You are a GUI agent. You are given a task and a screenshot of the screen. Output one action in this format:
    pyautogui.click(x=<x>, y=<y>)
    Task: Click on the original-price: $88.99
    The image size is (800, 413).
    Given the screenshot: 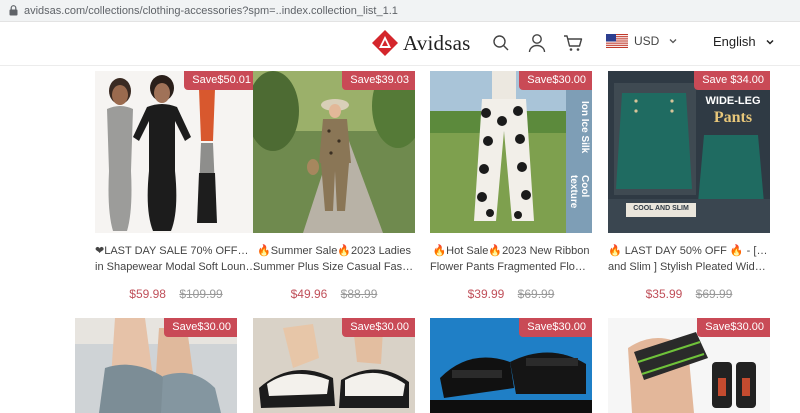 What is the action you would take?
    pyautogui.click(x=359, y=294)
    